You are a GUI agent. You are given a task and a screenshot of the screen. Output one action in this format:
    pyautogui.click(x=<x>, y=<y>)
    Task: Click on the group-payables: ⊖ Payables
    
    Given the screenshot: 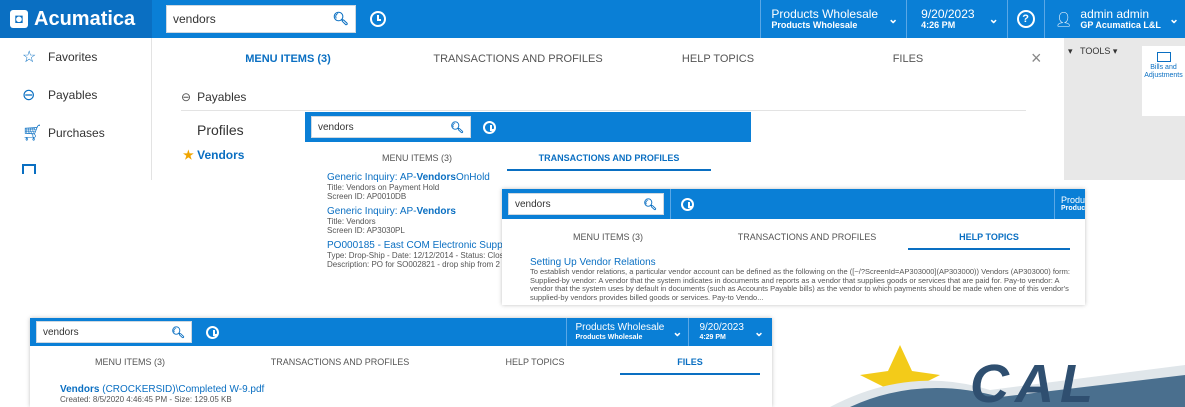 What is the action you would take?
    pyautogui.click(x=603, y=100)
    